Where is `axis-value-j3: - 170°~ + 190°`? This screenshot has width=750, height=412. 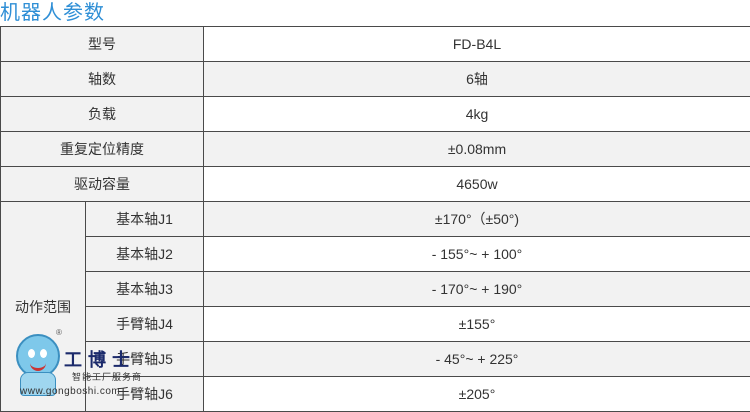
axis-value-j3: - 170°~ + 190° is located at coordinates (477, 289).